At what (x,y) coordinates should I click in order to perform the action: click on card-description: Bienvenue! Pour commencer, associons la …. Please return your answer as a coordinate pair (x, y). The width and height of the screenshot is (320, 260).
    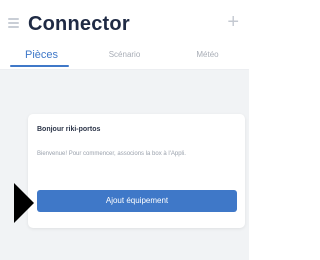
    Looking at the image, I should click on (111, 154).